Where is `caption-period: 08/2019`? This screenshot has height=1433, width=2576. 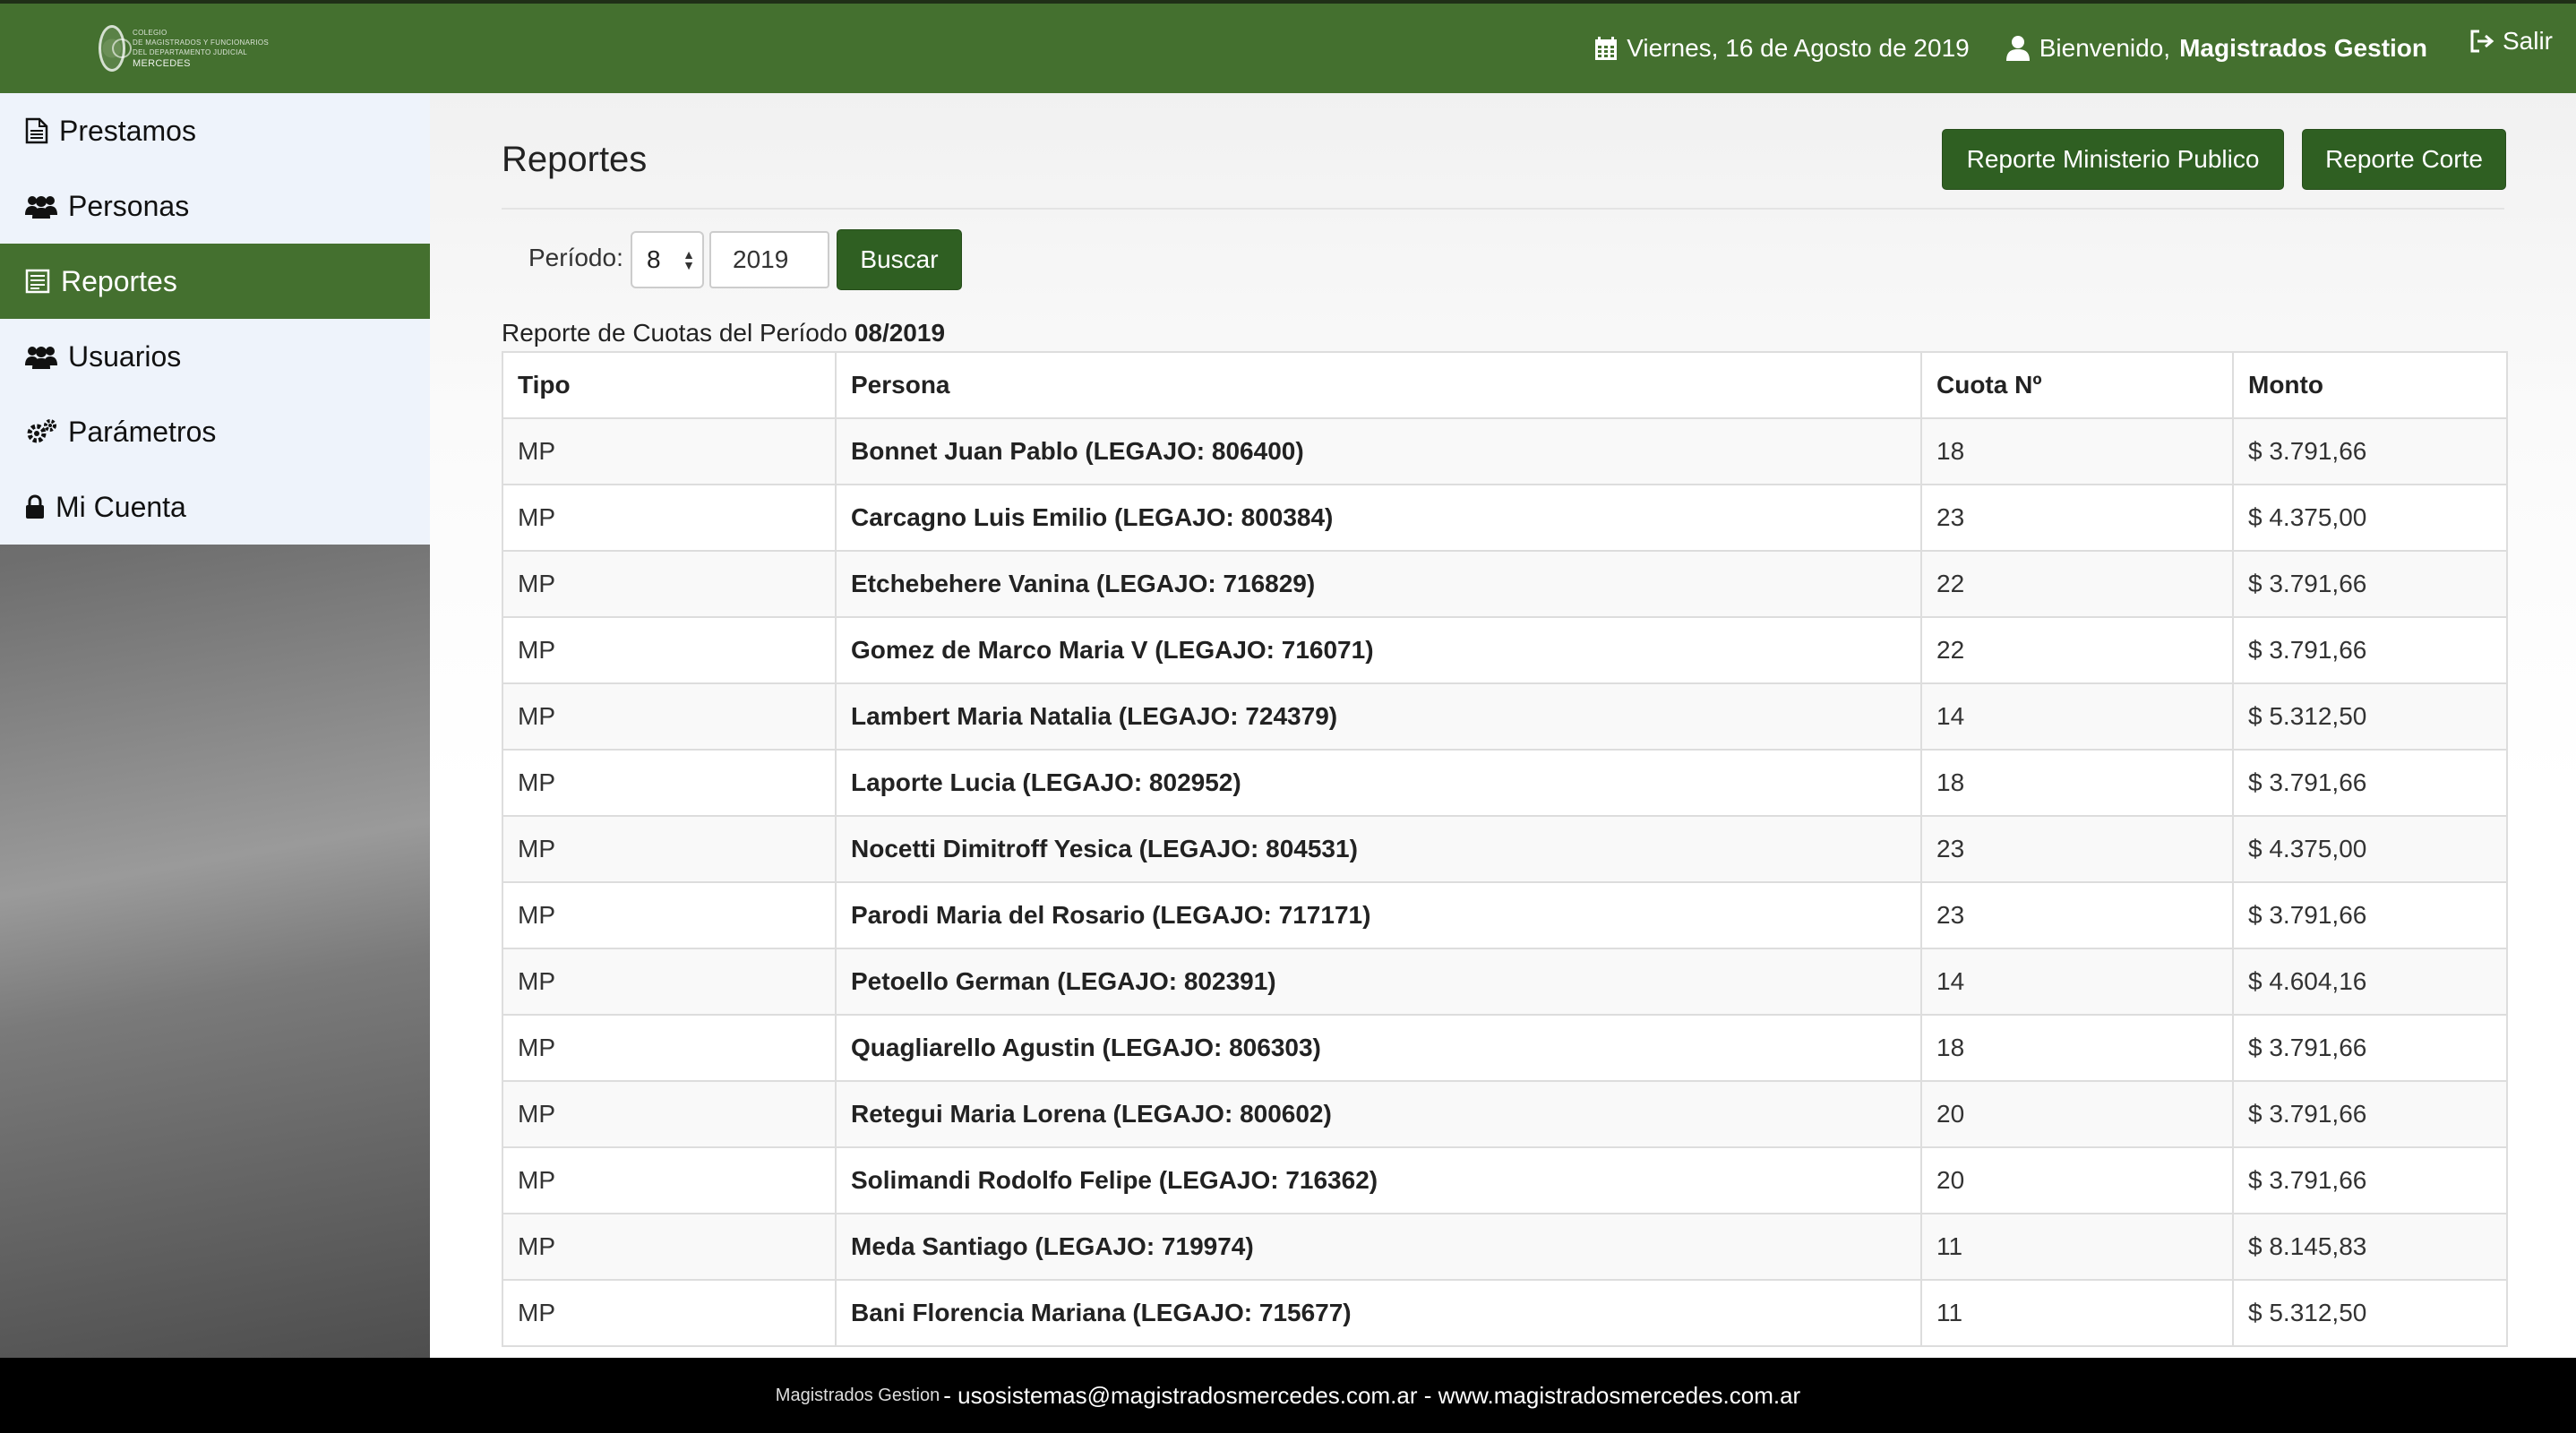
caption-period: 08/2019 is located at coordinates (900, 333).